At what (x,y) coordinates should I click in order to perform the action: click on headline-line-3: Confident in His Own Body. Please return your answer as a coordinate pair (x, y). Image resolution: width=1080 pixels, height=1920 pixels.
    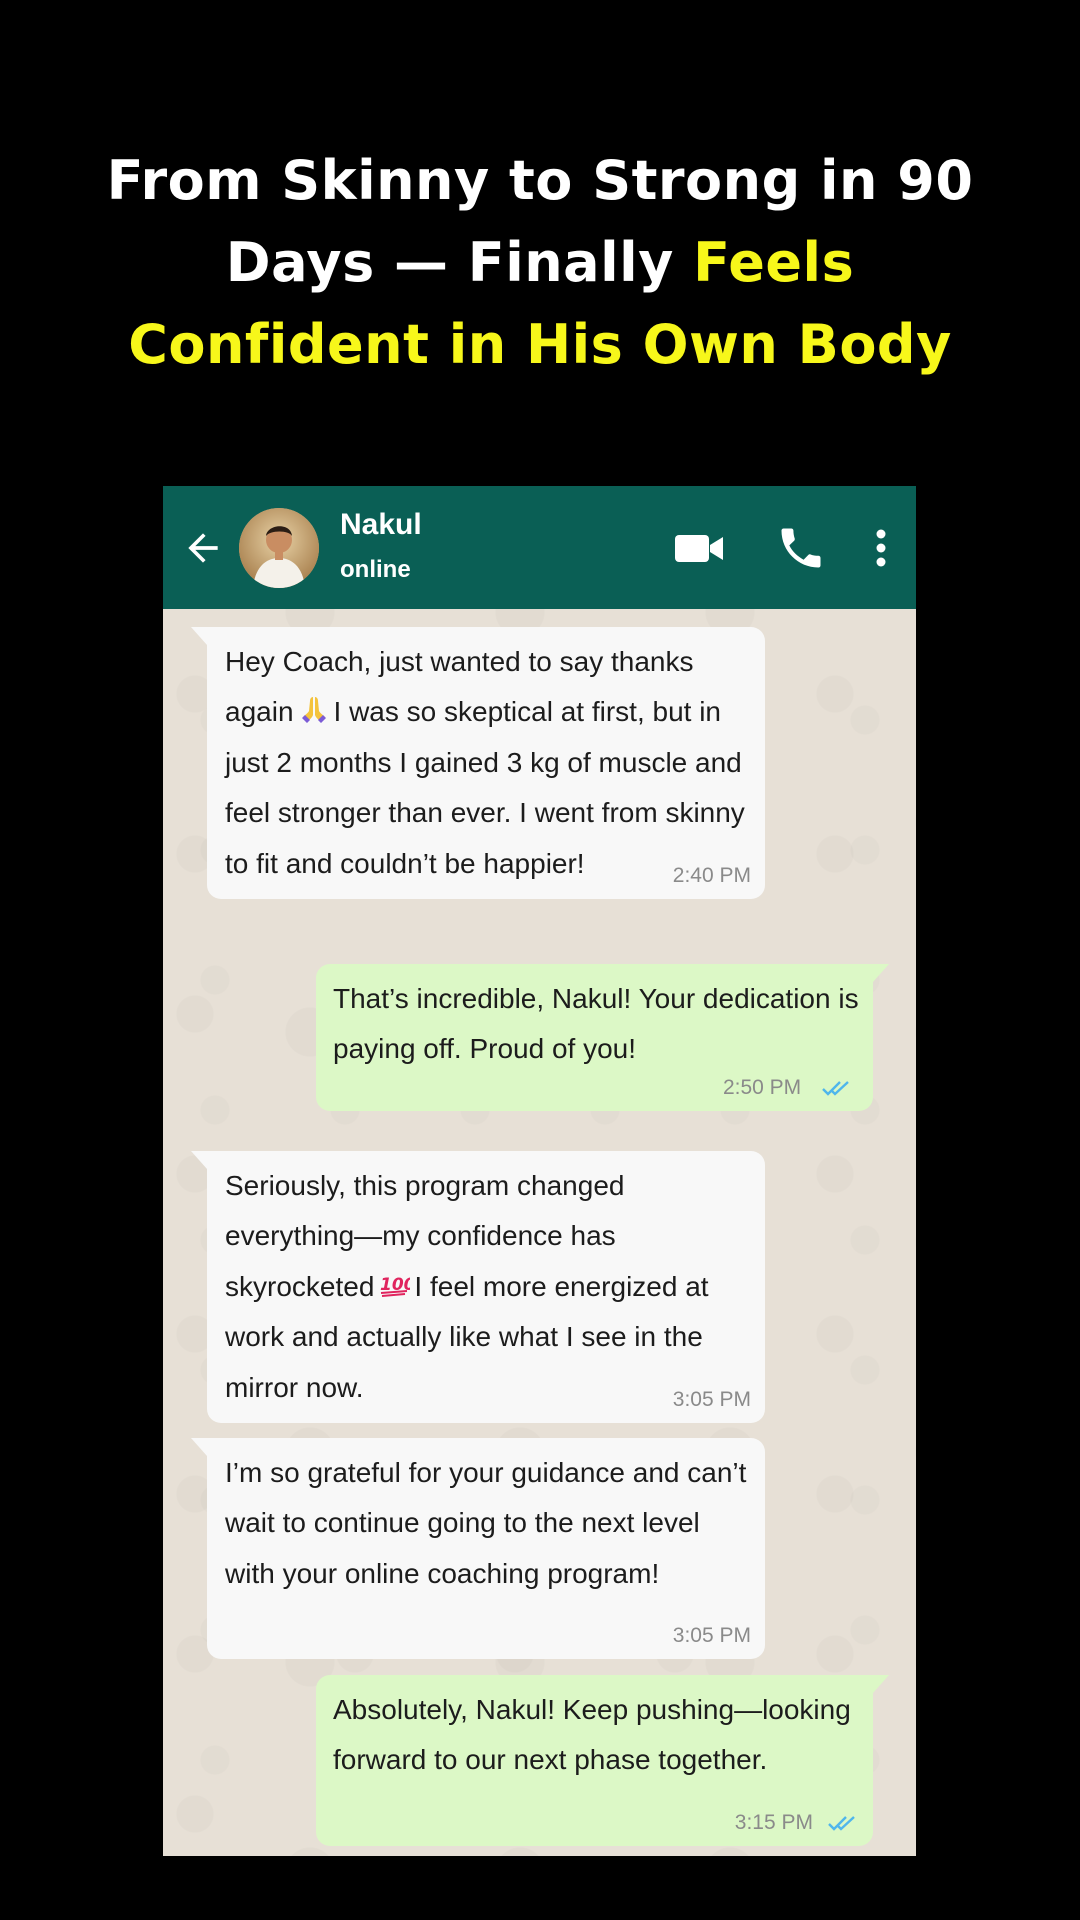
    Looking at the image, I should click on (540, 344).